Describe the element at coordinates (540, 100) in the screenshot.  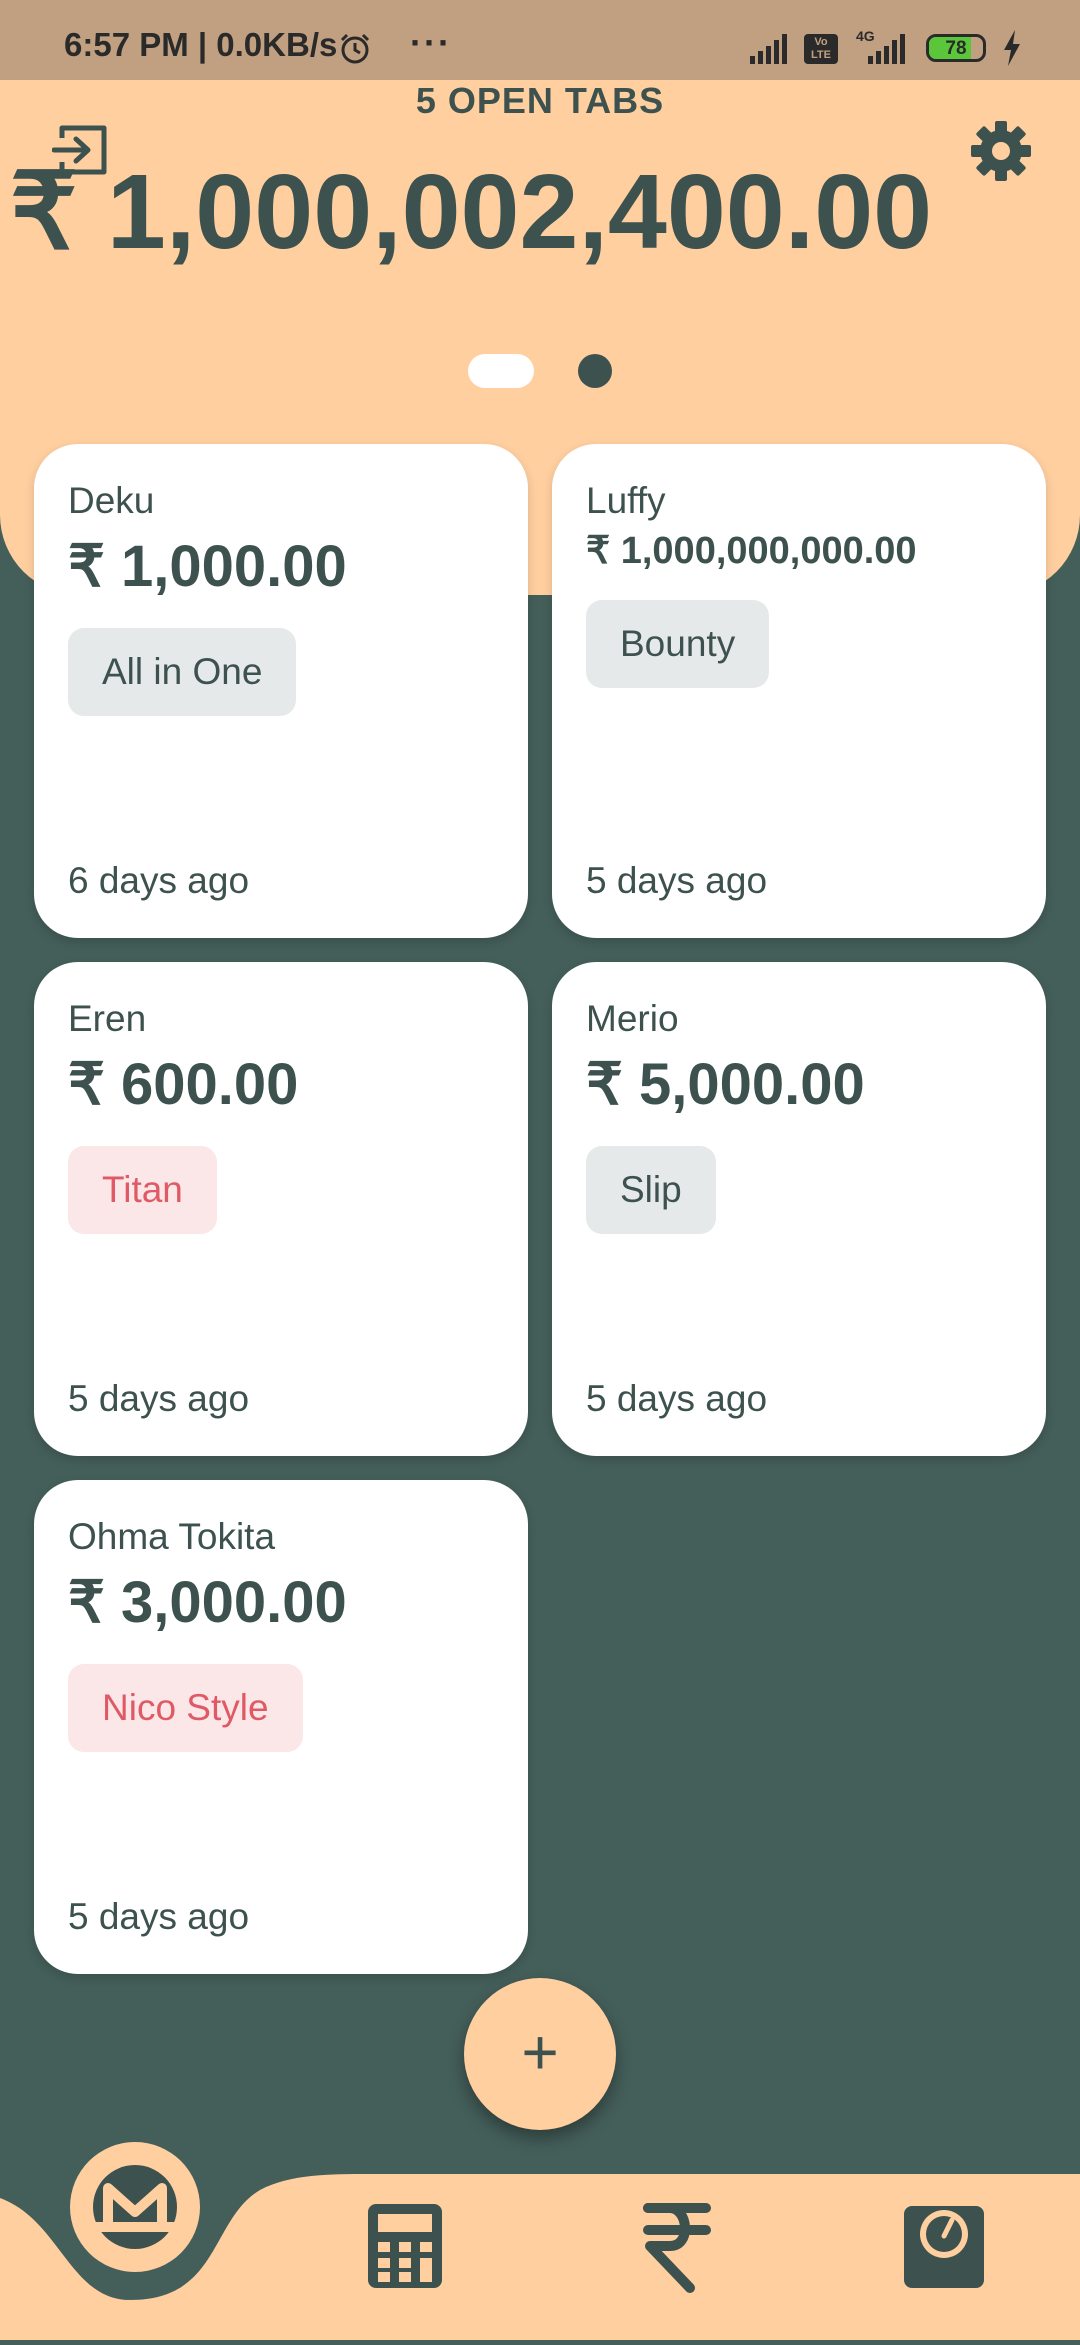
I see `open-tabs-title: 5 OPEN TABS` at that location.